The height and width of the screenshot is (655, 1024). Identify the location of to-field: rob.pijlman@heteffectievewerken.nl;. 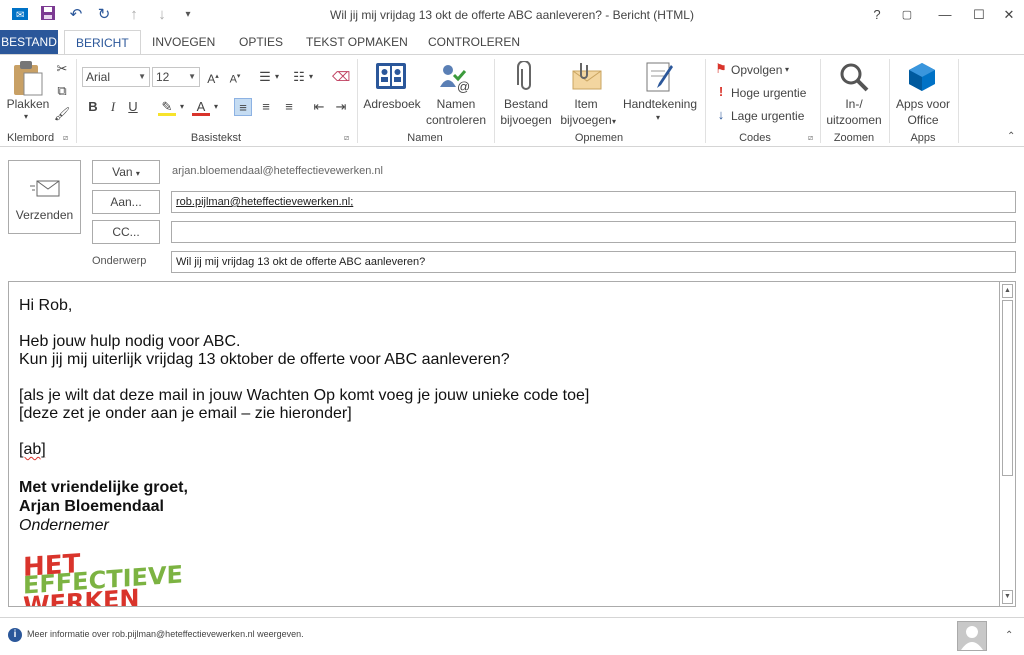
(593, 202).